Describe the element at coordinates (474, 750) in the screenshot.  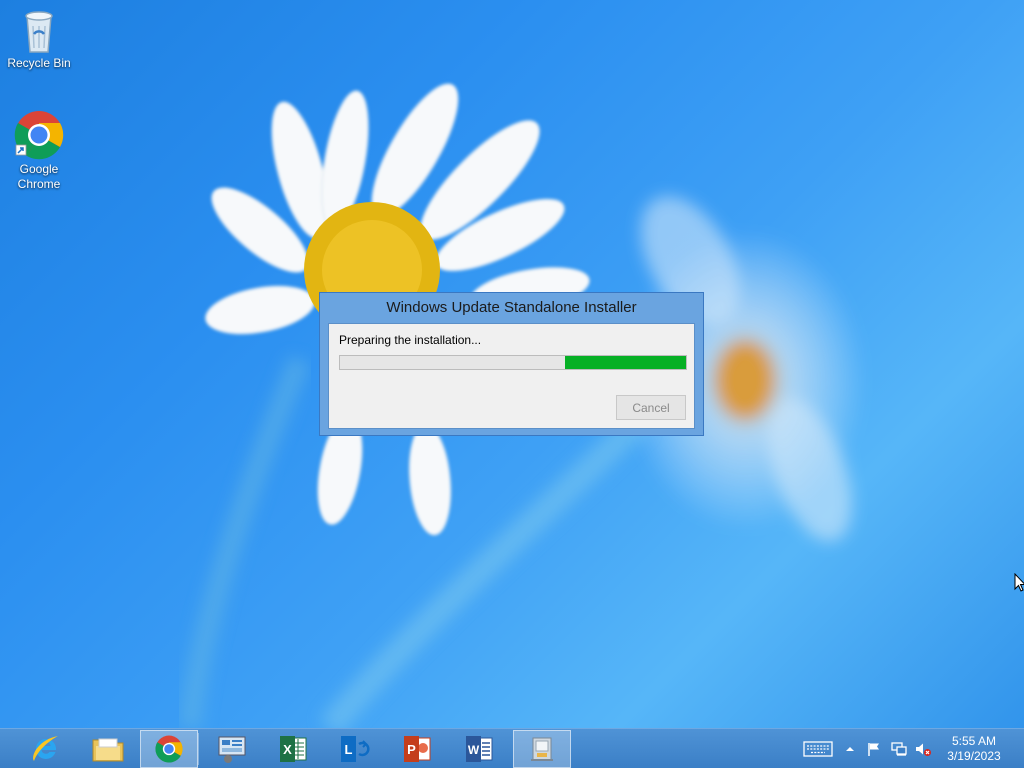
I see `svg-text: W` at that location.